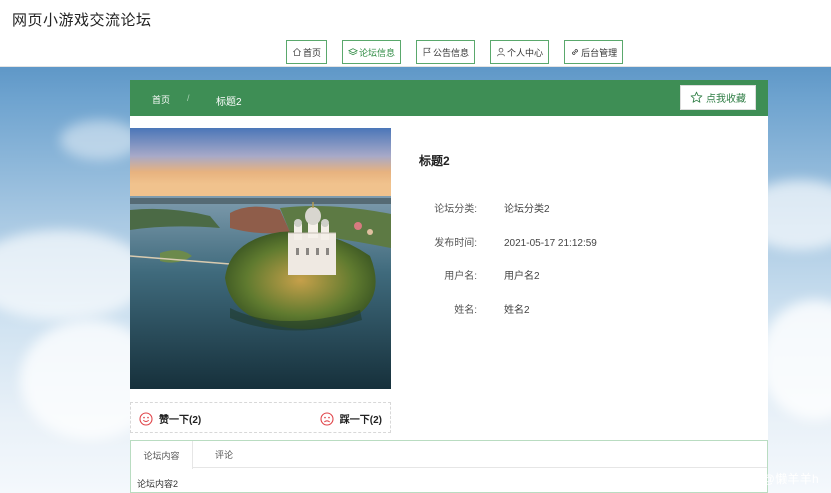 The image size is (831, 493). What do you see at coordinates (527, 209) in the screenshot?
I see `field-value: 论坛分类2` at bounding box center [527, 209].